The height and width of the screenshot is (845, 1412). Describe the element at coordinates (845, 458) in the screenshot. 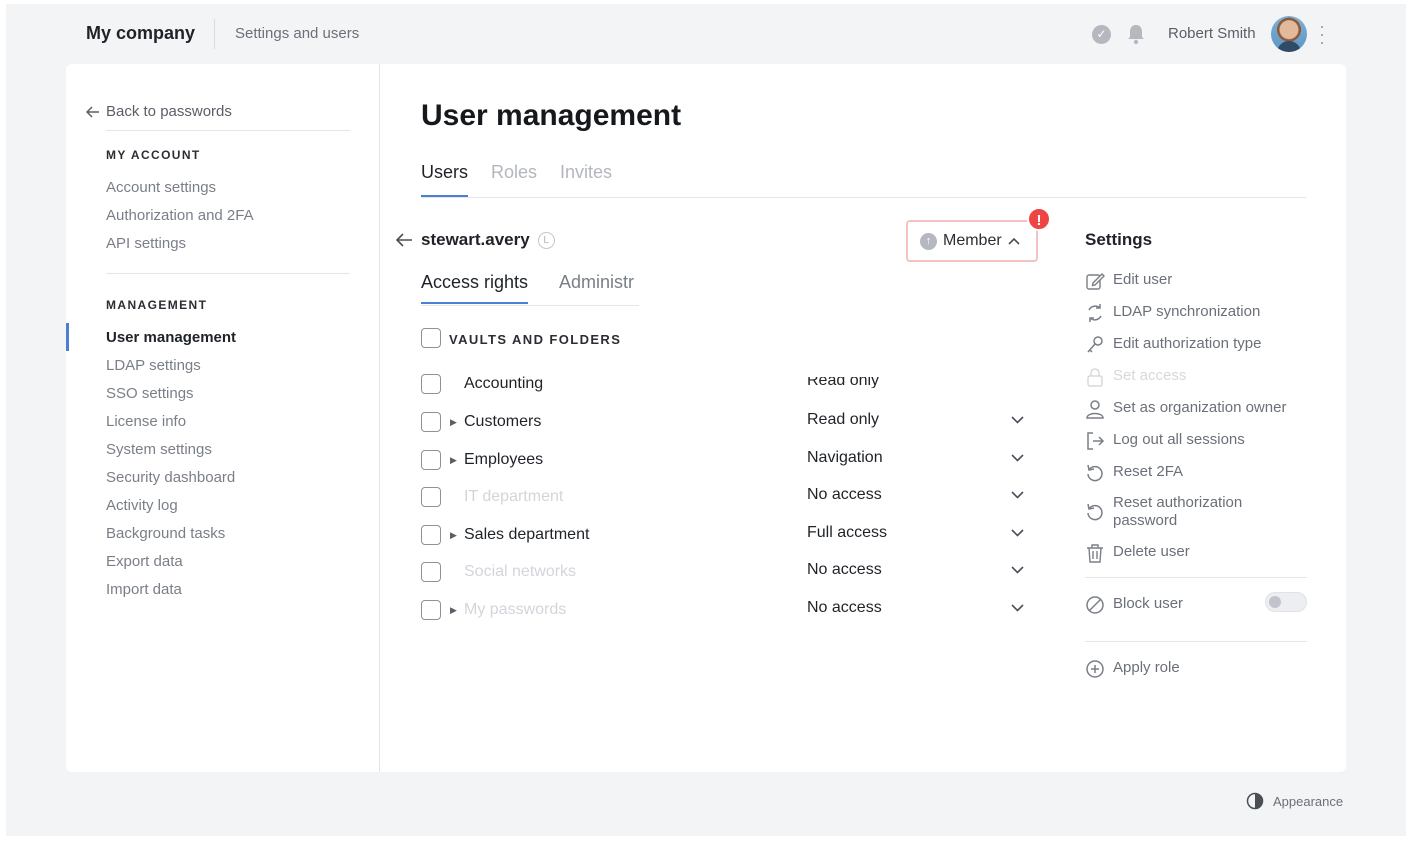

I see `access-level-select: Navigation` at that location.